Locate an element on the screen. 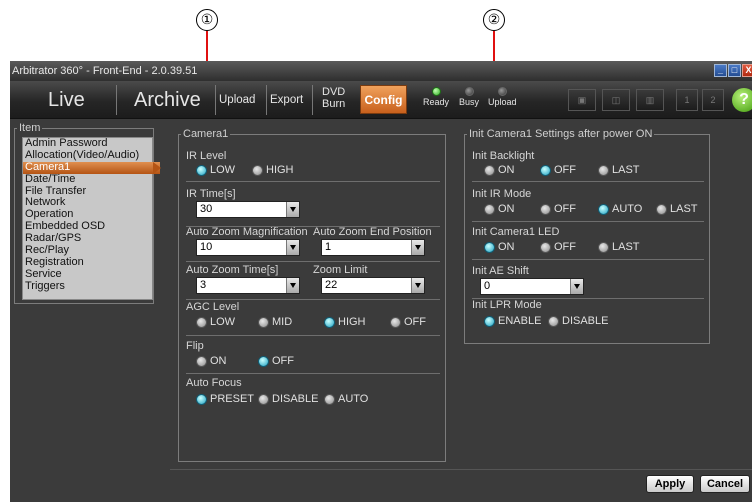  radio-label: DISABLE is located at coordinates (295, 399).